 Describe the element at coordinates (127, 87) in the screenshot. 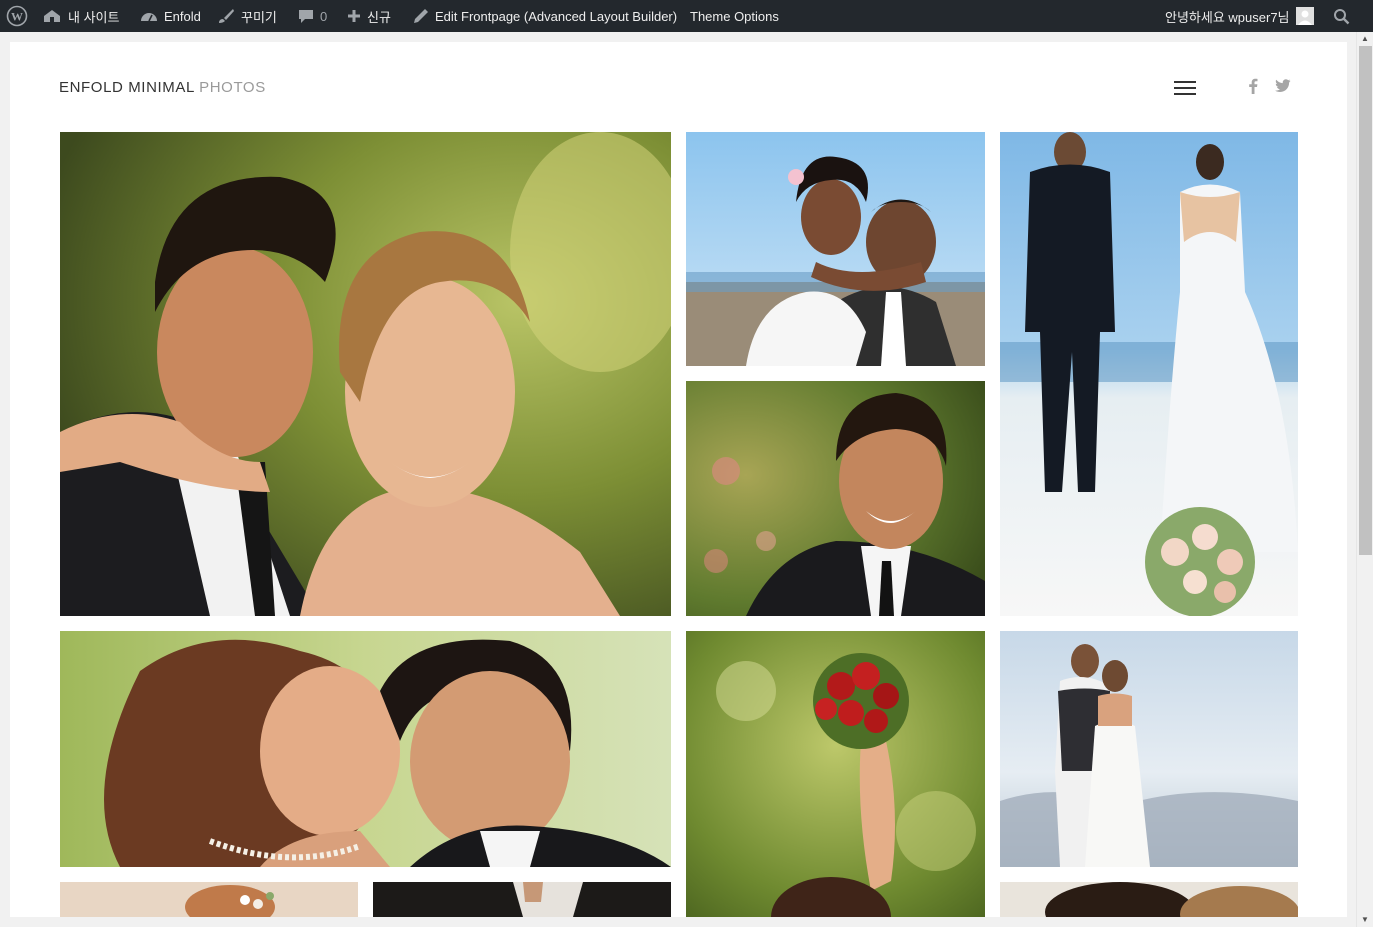

I see `logo-main-text: ENFOLD MINIMAL` at that location.